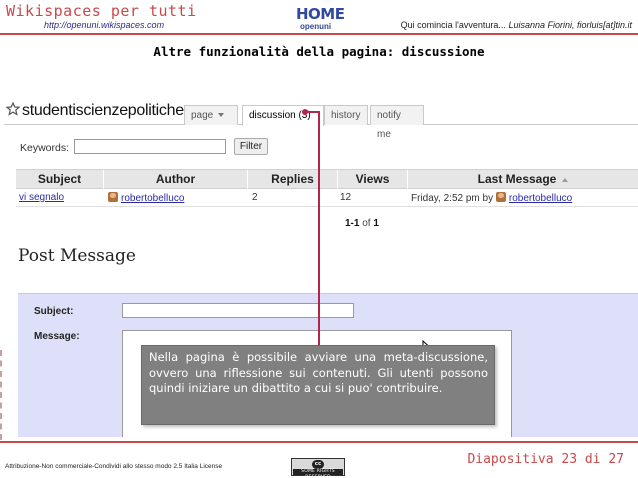 This screenshot has width=638, height=478. I want to click on pagination: 1-1 of 1, so click(362, 223).